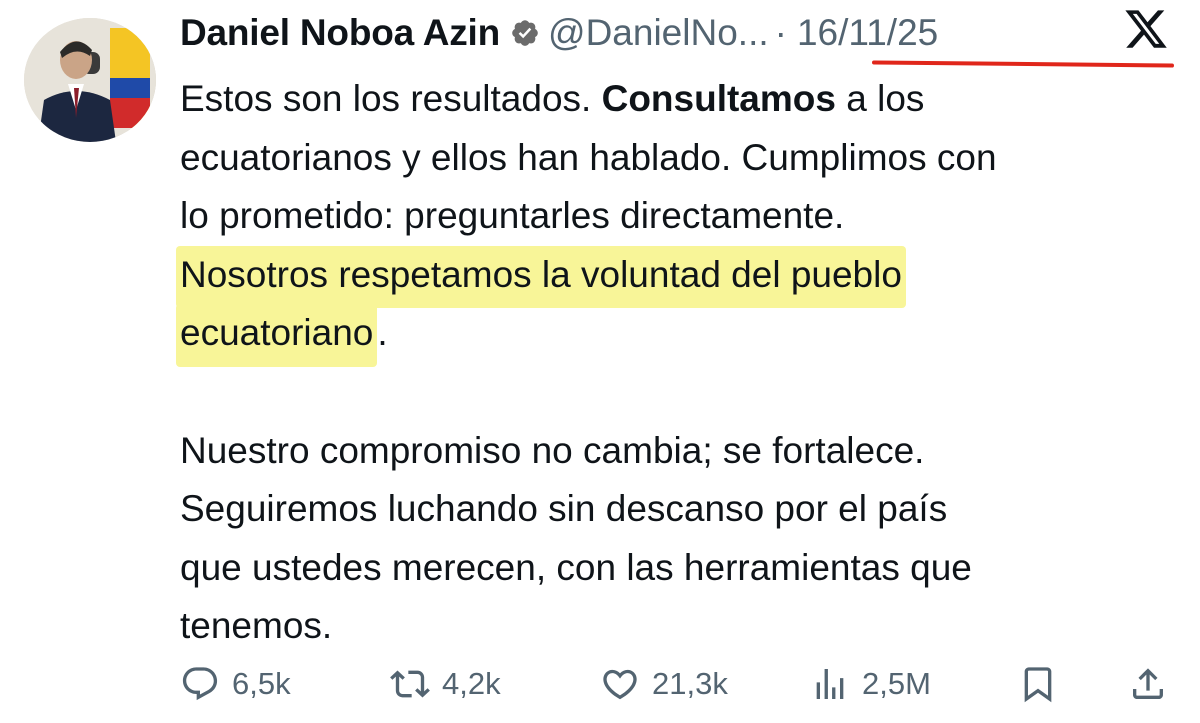 This screenshot has height=723, width=1200. What do you see at coordinates (382, 333) in the screenshot?
I see `text-segment: .` at bounding box center [382, 333].